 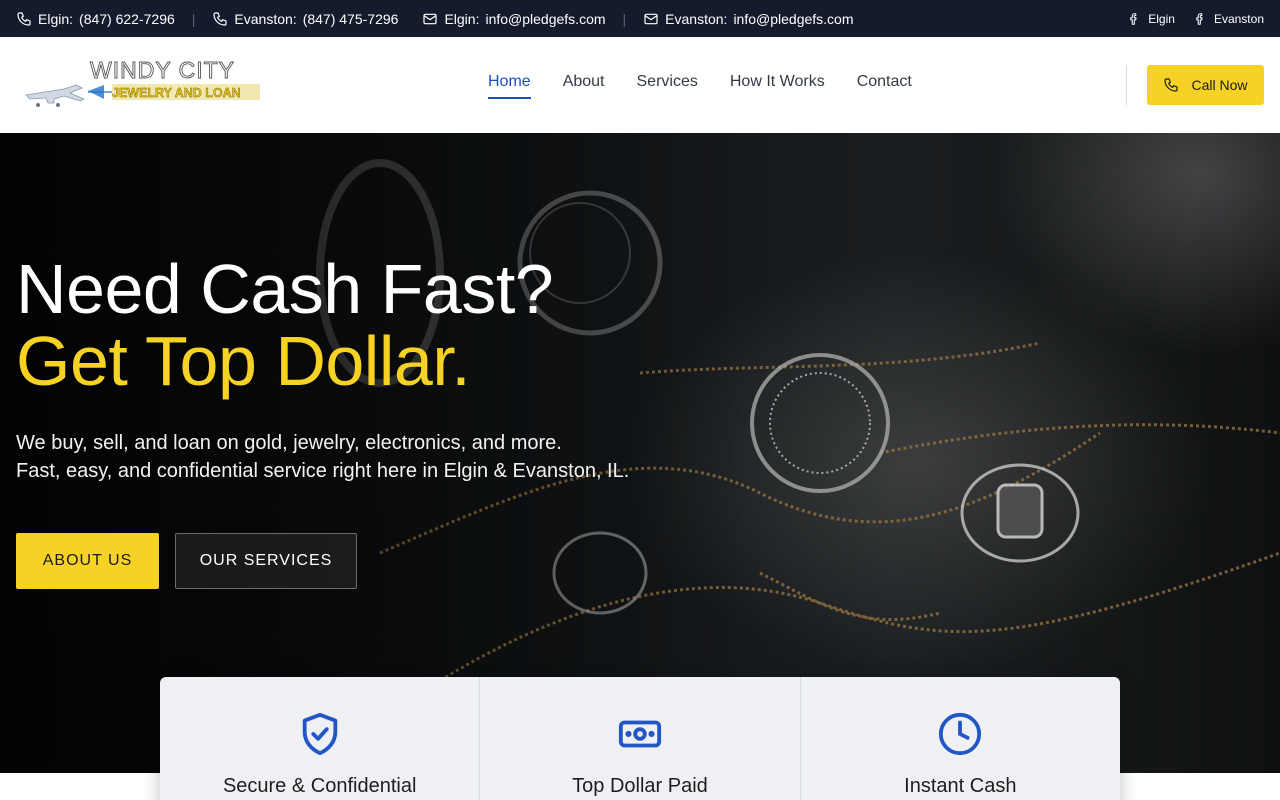 I want to click on contact-evanston-phone: Evanston: (847) 475-7296, so click(x=305, y=19).